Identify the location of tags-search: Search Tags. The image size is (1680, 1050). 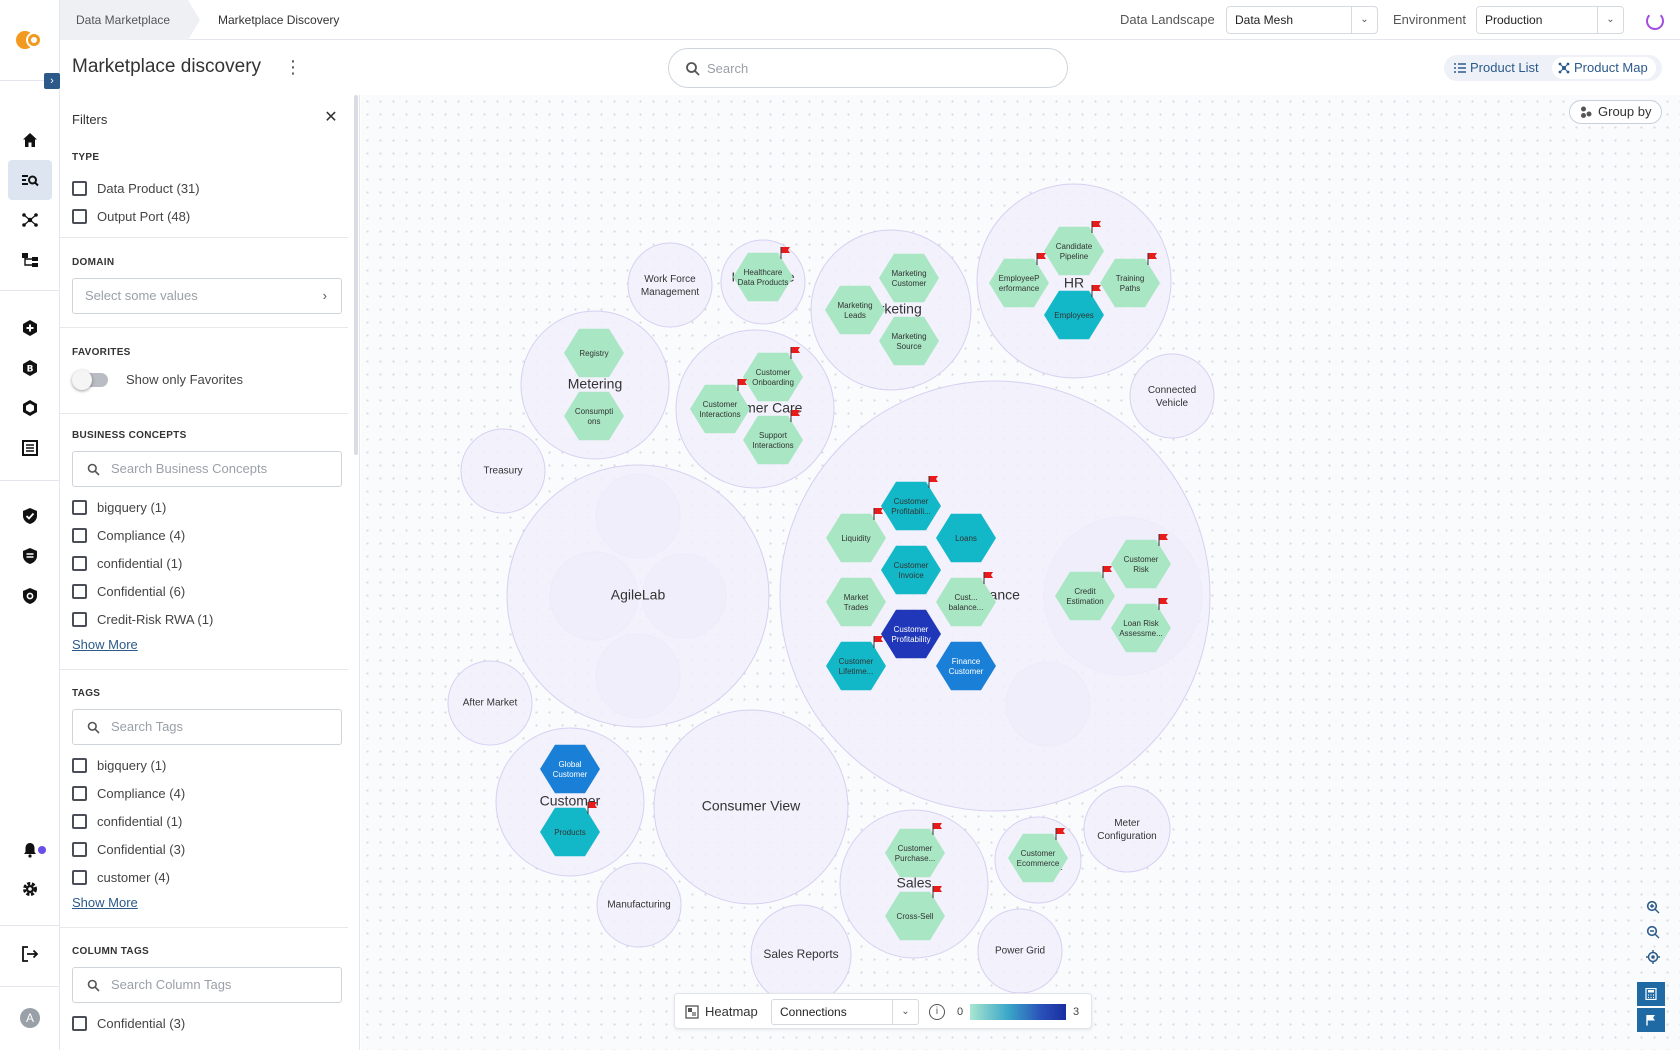
(207, 727).